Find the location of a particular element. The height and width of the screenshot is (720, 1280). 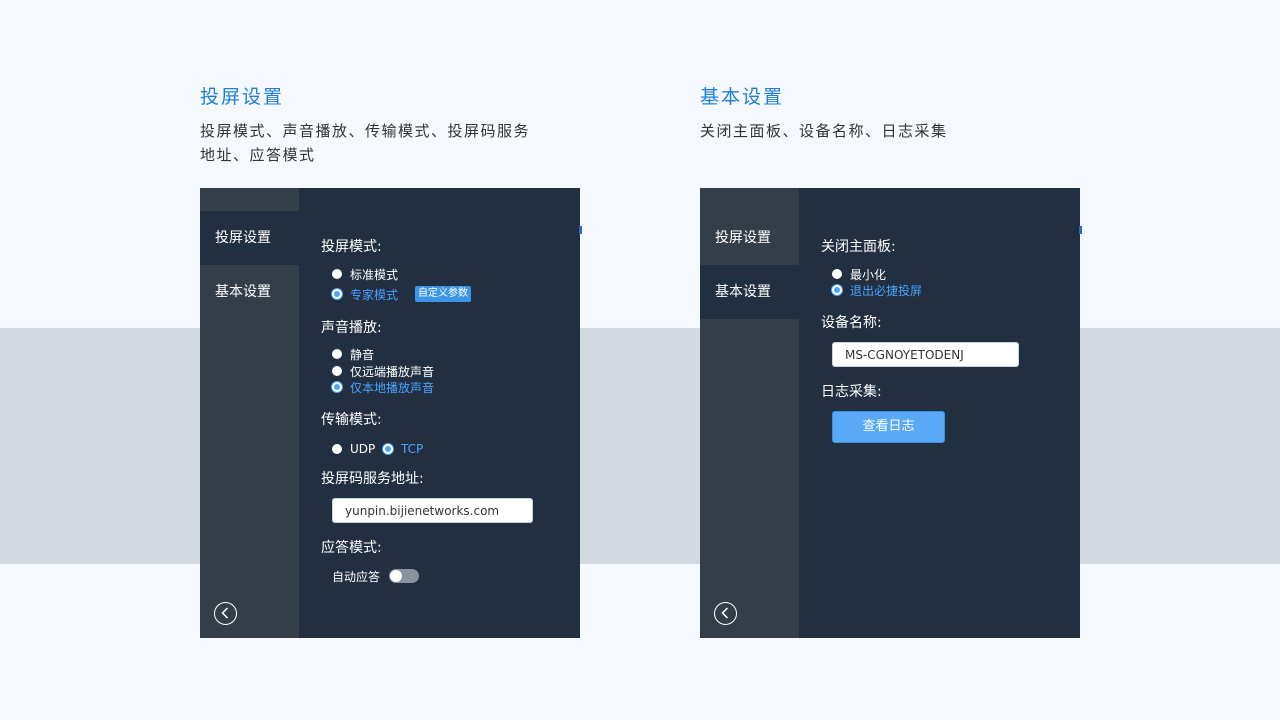

option-label: 最小化 is located at coordinates (868, 274).